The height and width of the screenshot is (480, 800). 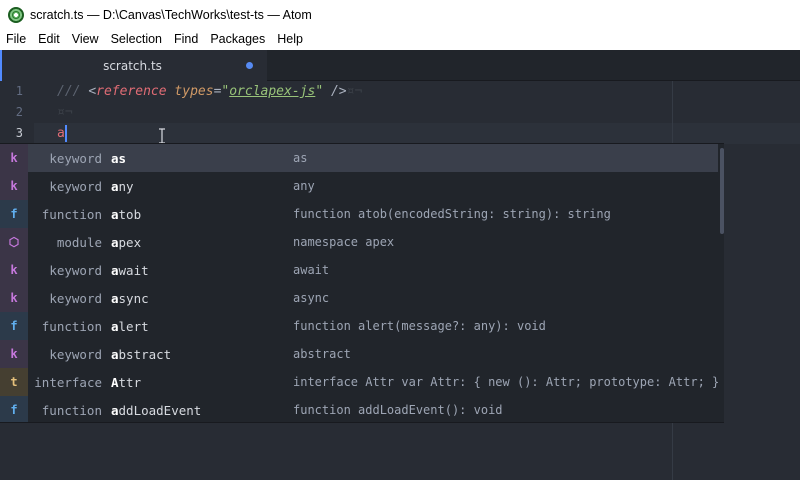 What do you see at coordinates (145, 354) in the screenshot?
I see `autocomplete-rest-text: bstract` at bounding box center [145, 354].